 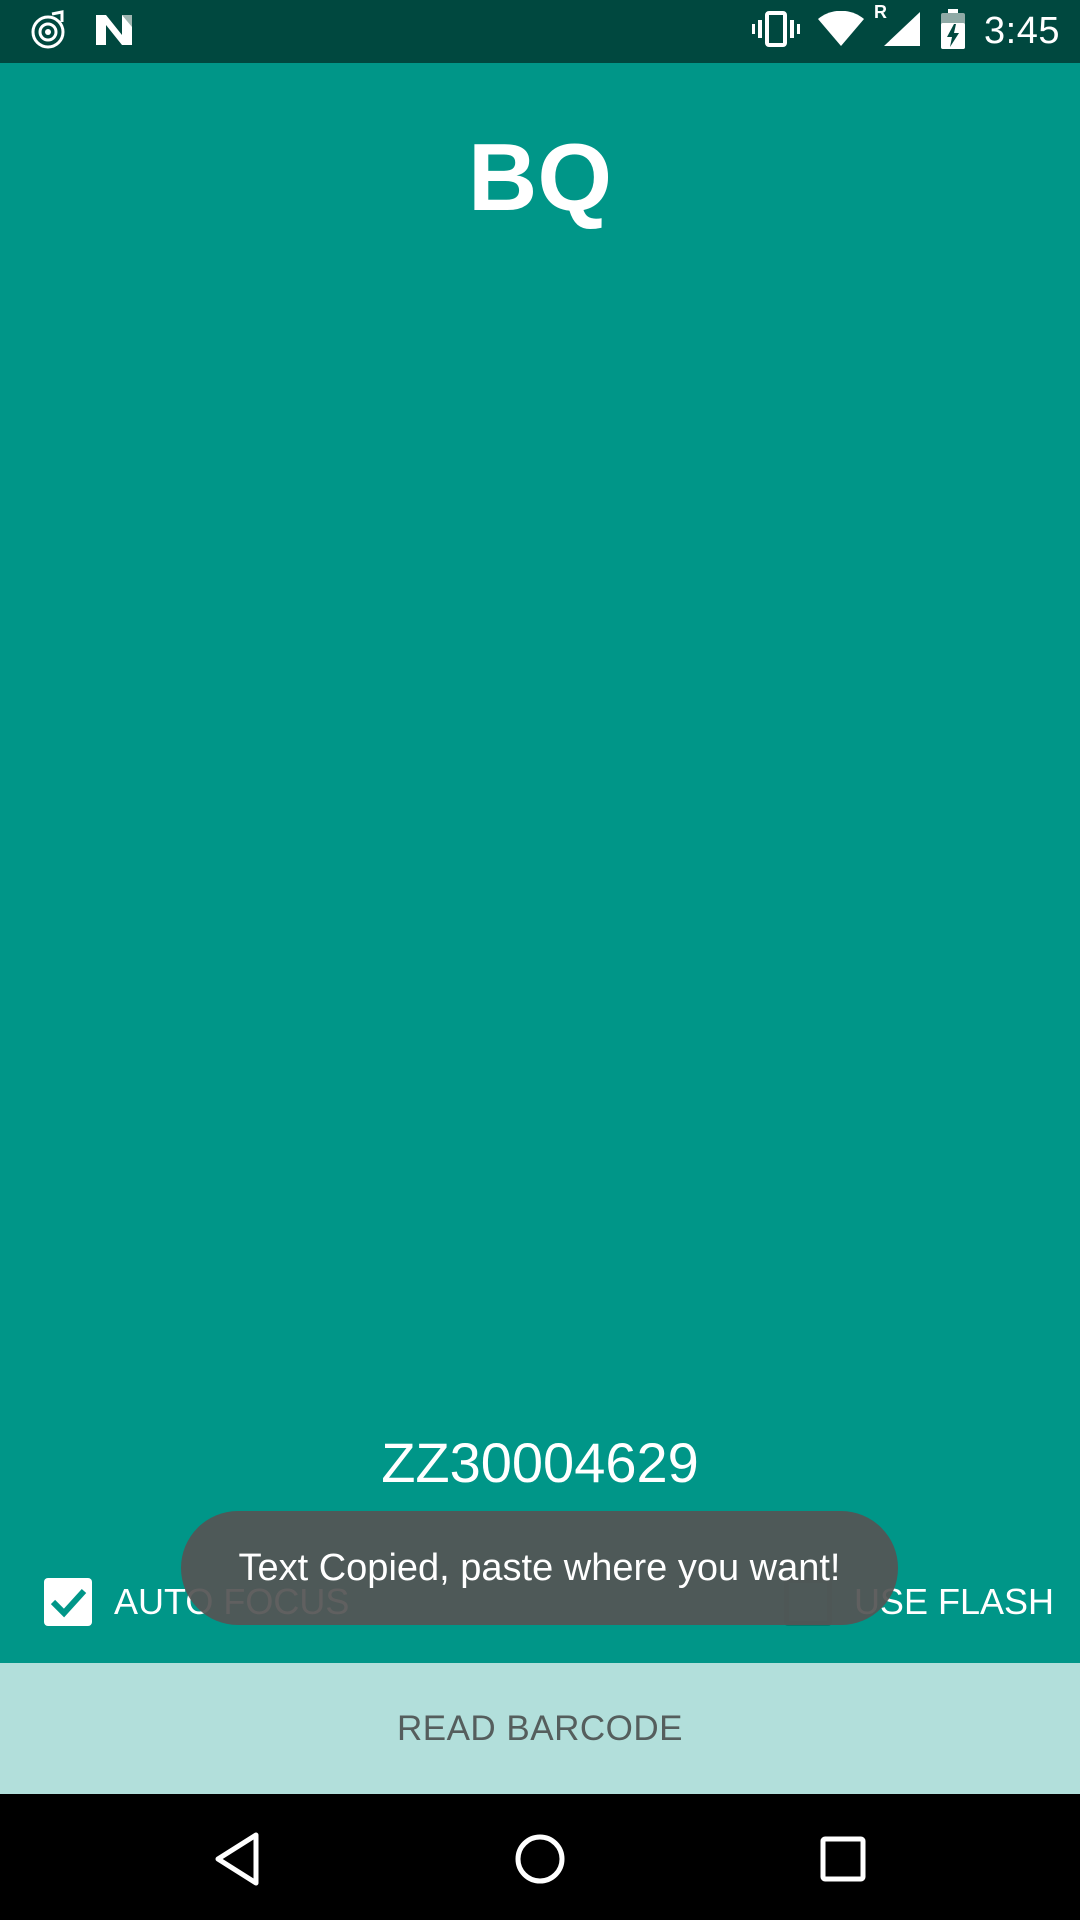 I want to click on n-logo-icon, so click(x=114, y=32).